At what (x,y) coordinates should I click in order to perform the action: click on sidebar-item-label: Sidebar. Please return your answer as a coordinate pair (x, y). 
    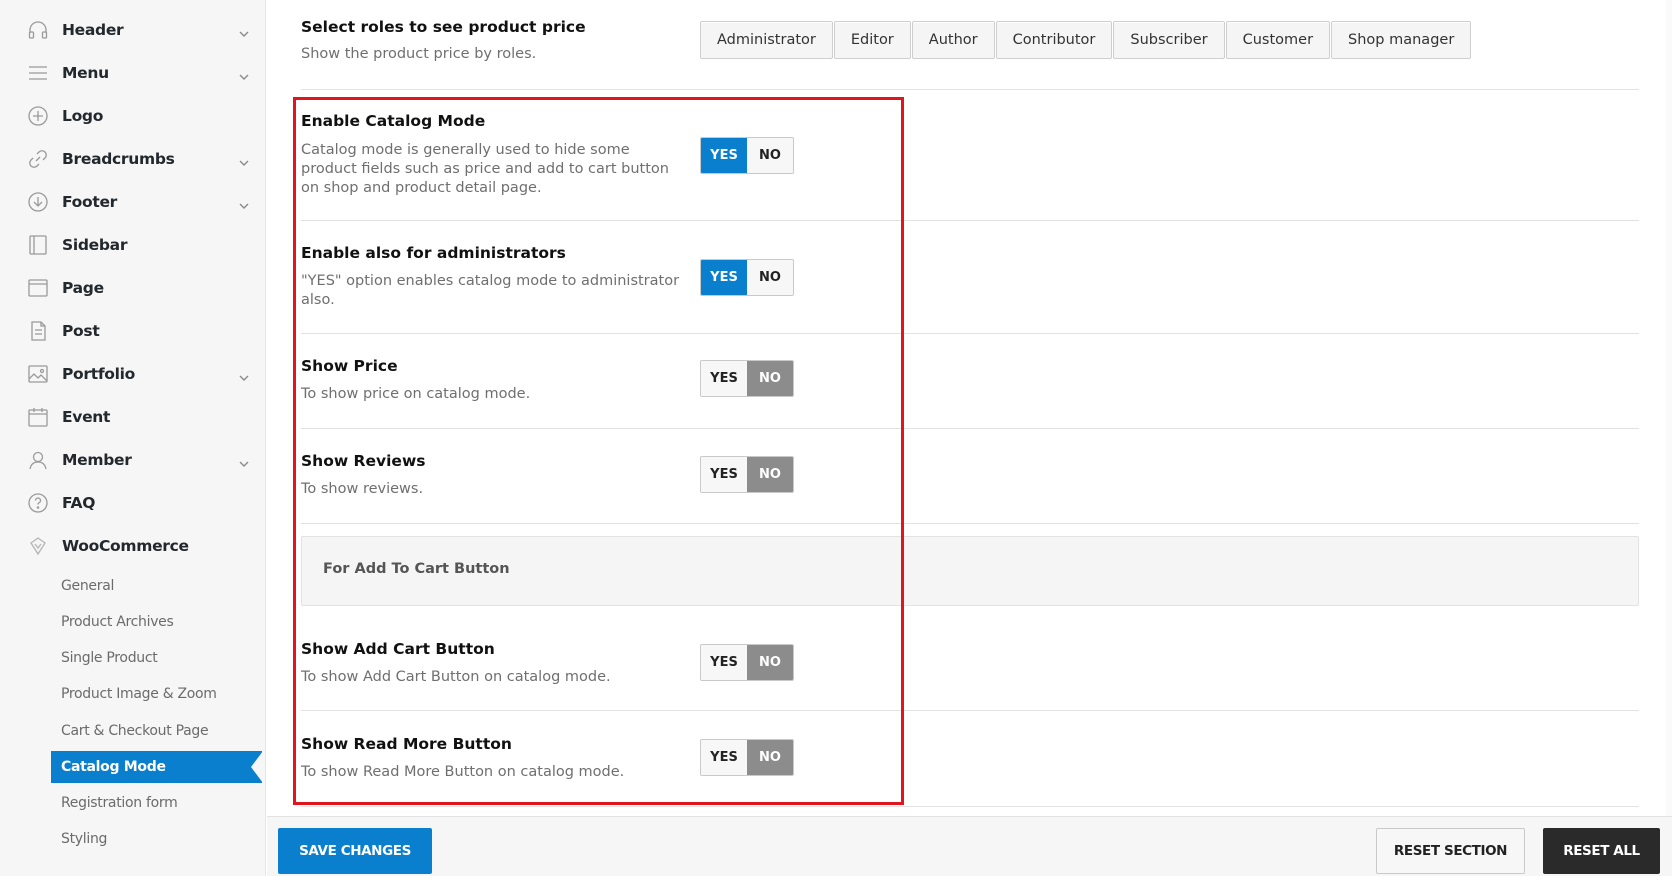
    Looking at the image, I should click on (95, 245).